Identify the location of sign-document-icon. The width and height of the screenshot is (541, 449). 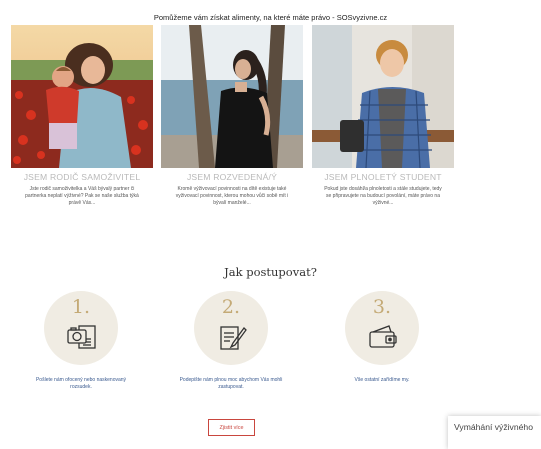
(233, 338).